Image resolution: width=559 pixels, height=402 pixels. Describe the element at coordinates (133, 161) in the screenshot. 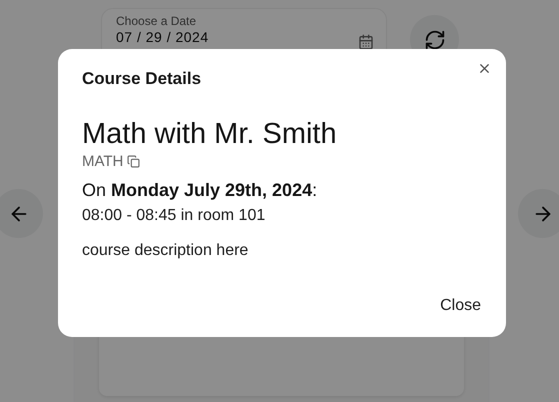

I see `copy-icon` at that location.